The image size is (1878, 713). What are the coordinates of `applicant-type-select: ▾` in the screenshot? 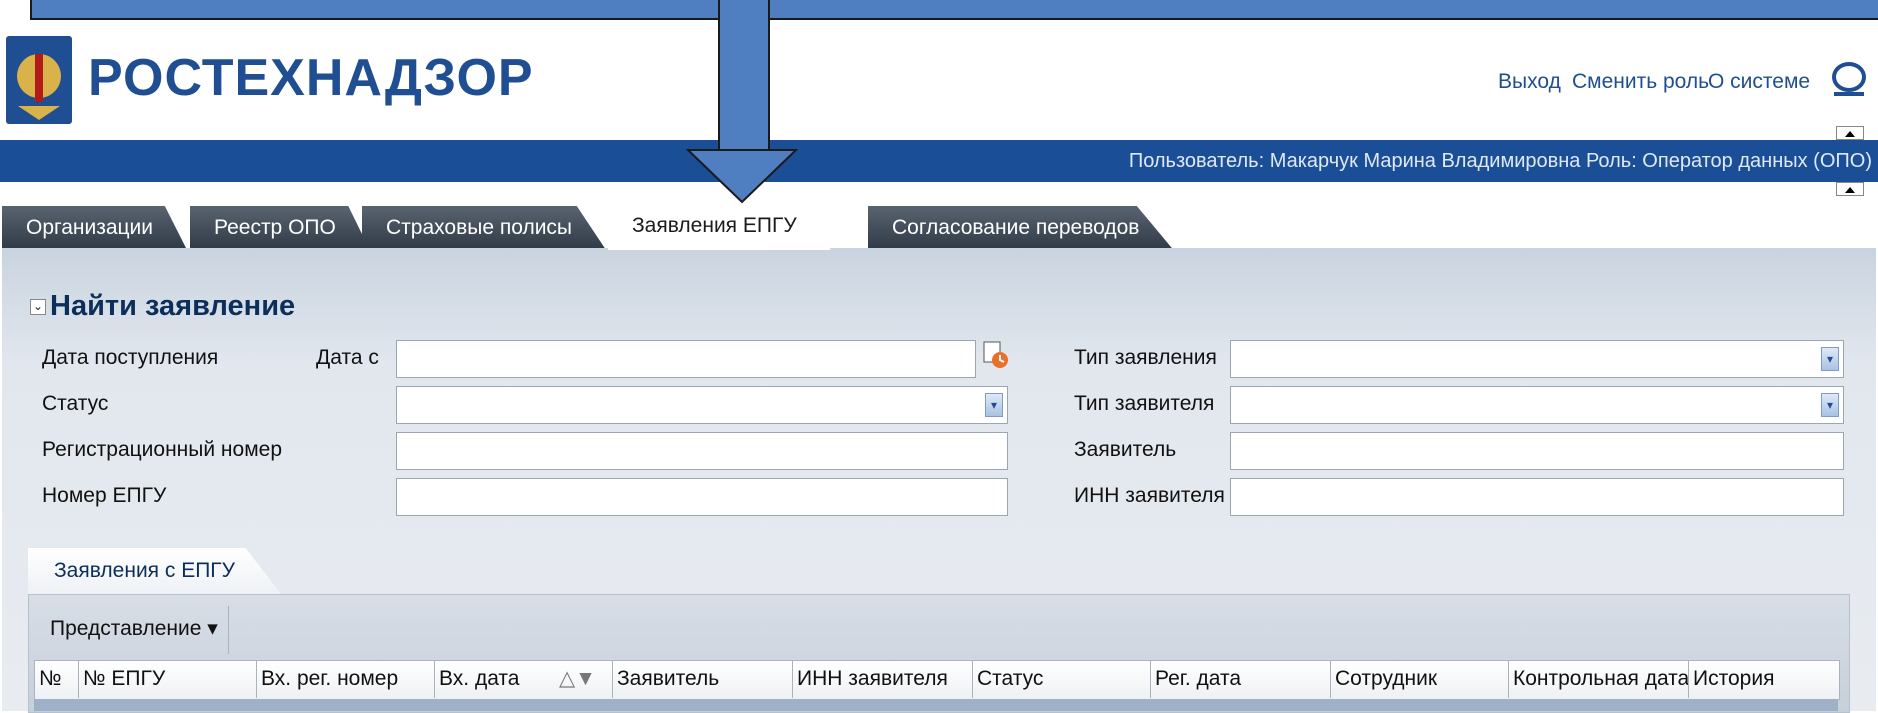 It's located at (1537, 405).